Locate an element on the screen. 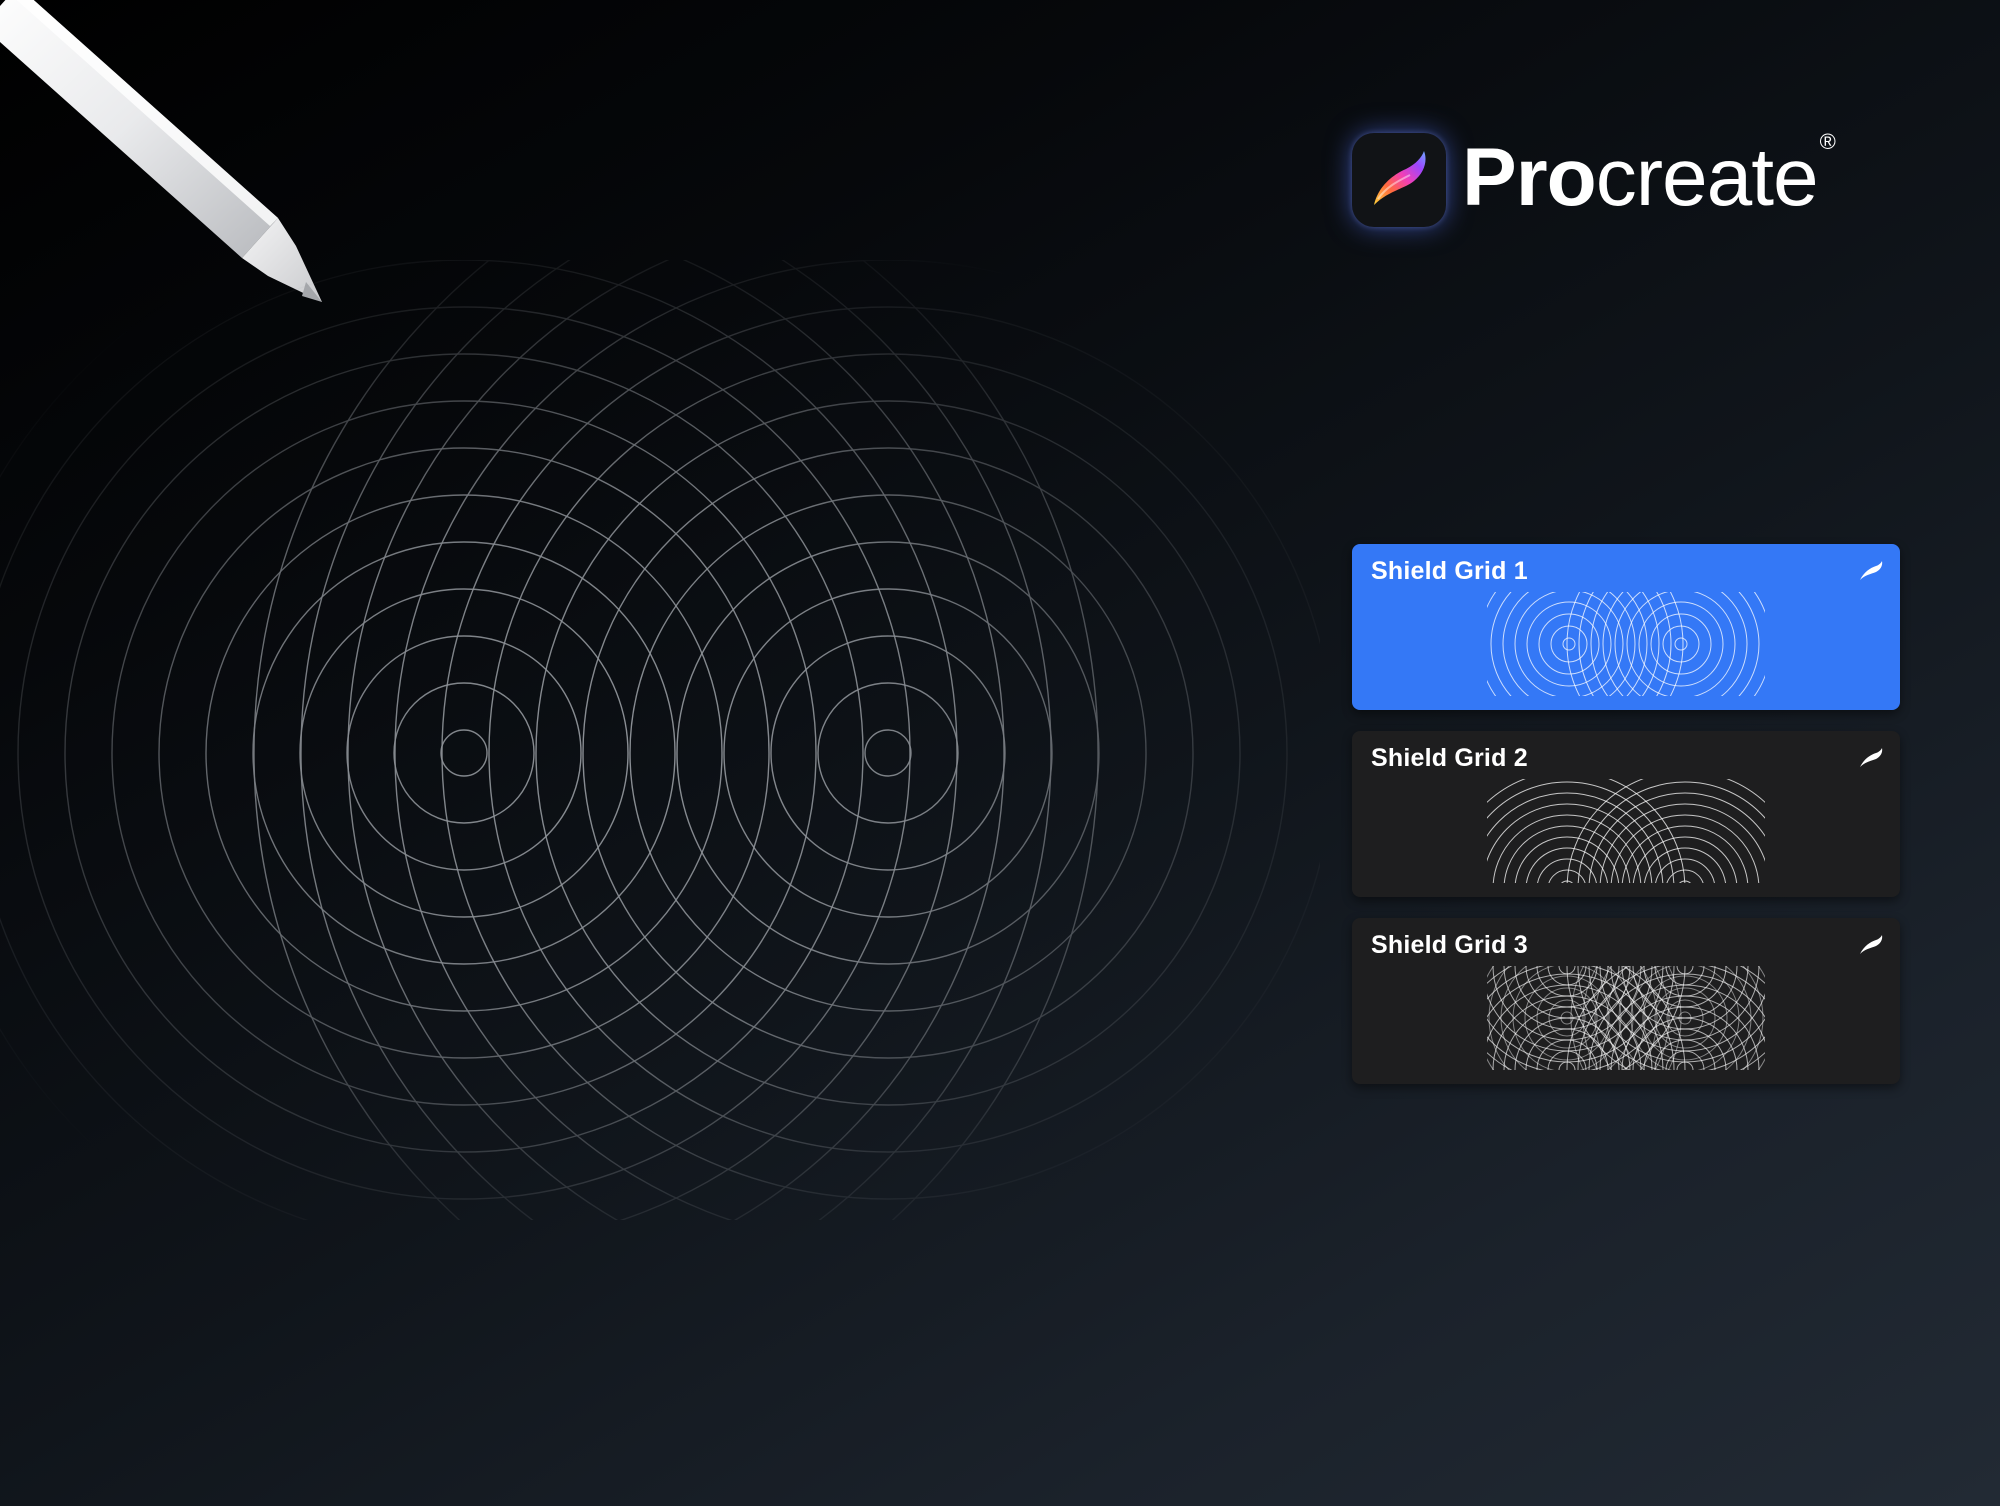 This screenshot has width=2000, height=1506. grid-card-shield-grid-1: Shield Grid 1 is located at coordinates (1626, 627).